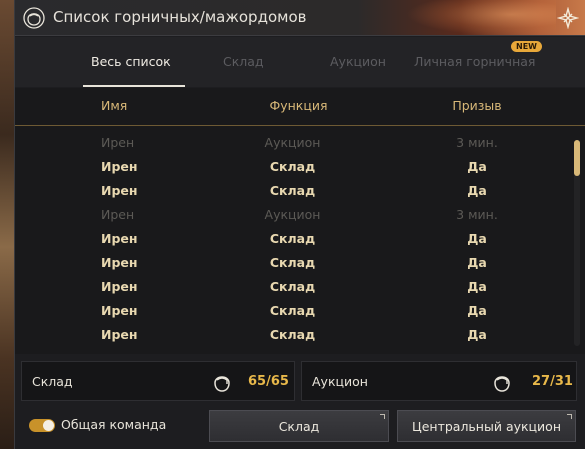 This screenshot has height=449, width=585. I want to click on close-button, so click(568, 18).